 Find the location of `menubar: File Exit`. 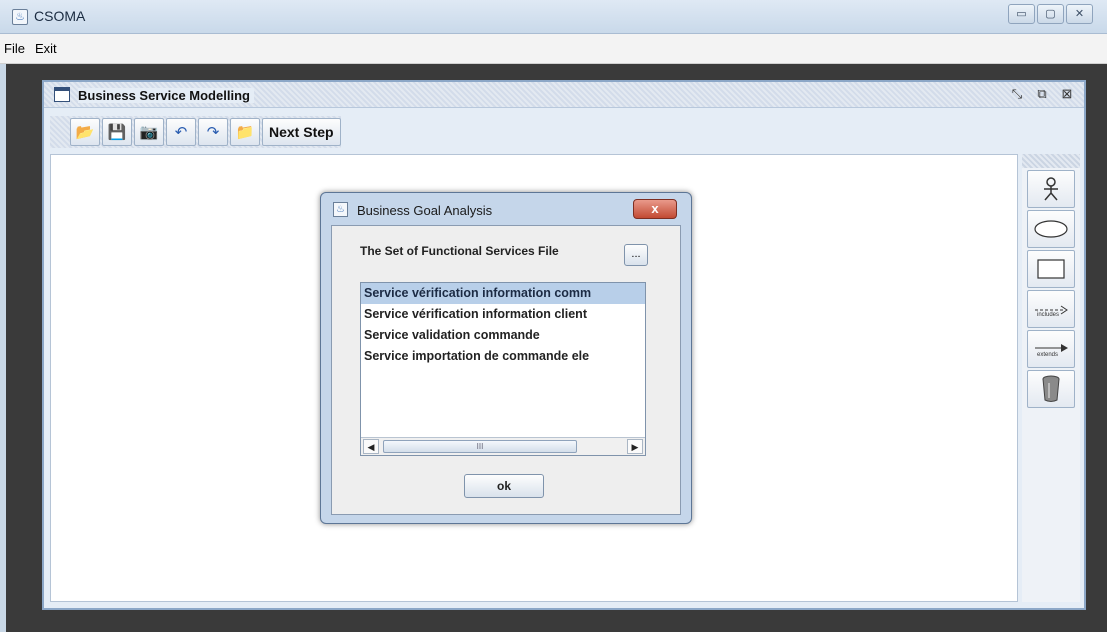

menubar: File Exit is located at coordinates (553, 49).